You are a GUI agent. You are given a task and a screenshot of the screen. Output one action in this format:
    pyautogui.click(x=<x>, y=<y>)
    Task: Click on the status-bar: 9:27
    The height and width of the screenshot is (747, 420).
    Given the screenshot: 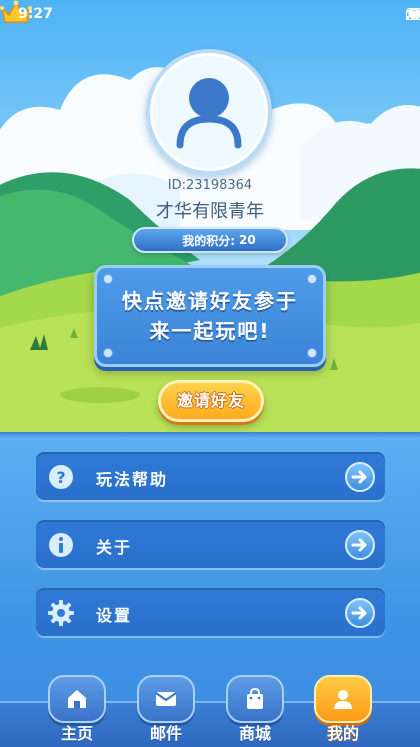 What is the action you would take?
    pyautogui.click(x=210, y=15)
    